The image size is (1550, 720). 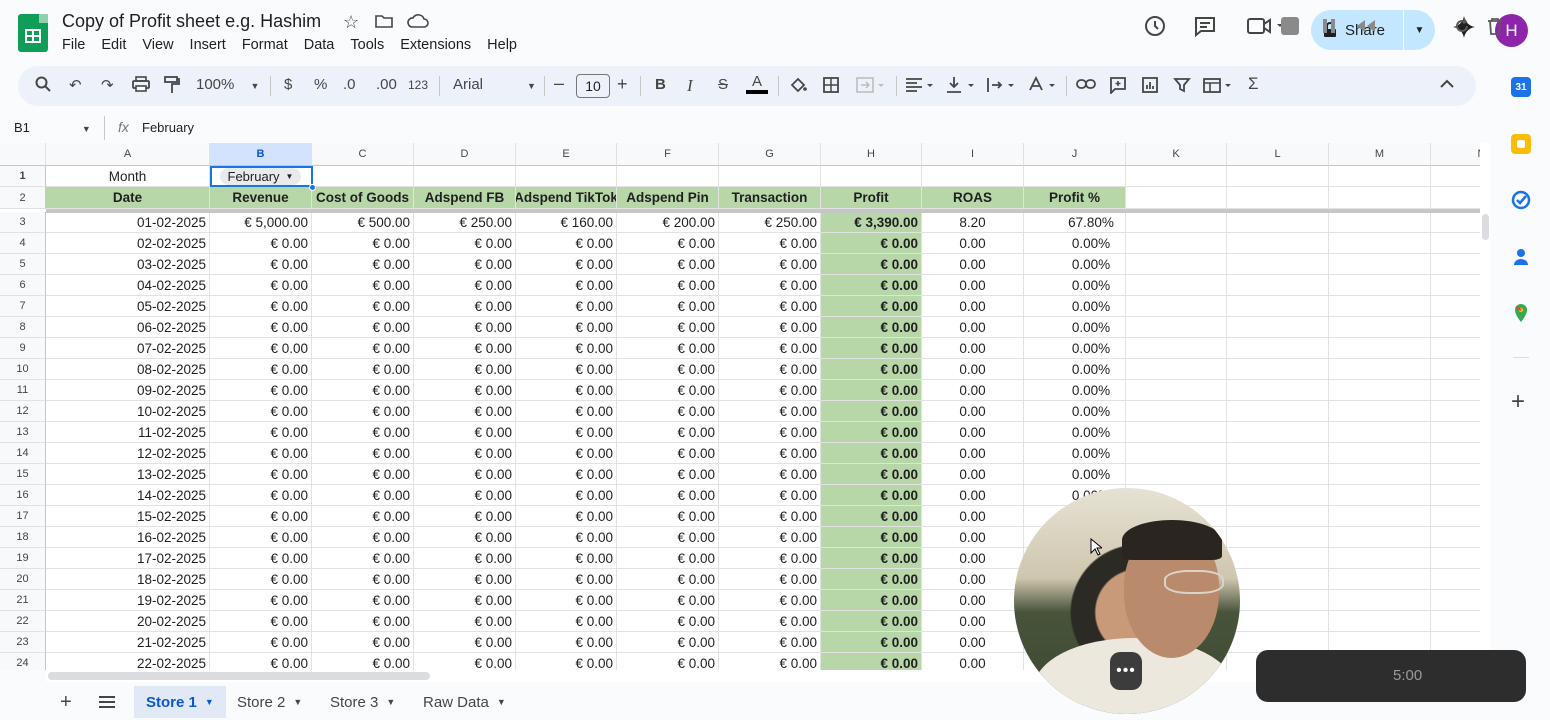 I want to click on table-cell: 07-02-2025, so click(x=128, y=348).